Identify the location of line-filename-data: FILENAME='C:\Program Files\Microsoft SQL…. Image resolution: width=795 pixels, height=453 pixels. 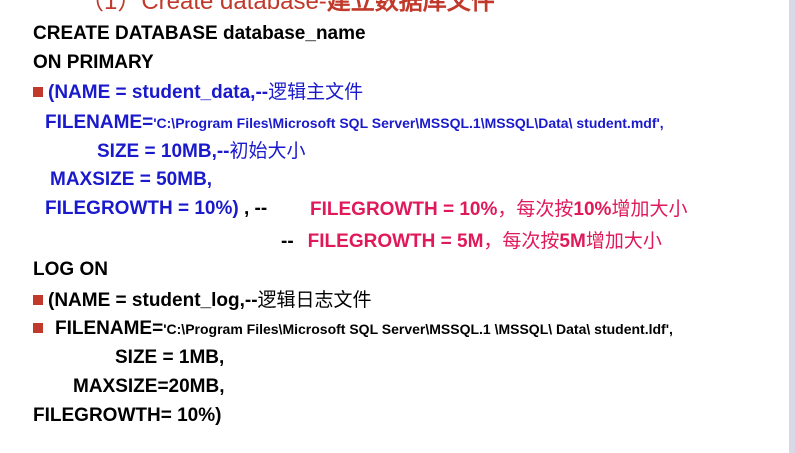
(354, 123).